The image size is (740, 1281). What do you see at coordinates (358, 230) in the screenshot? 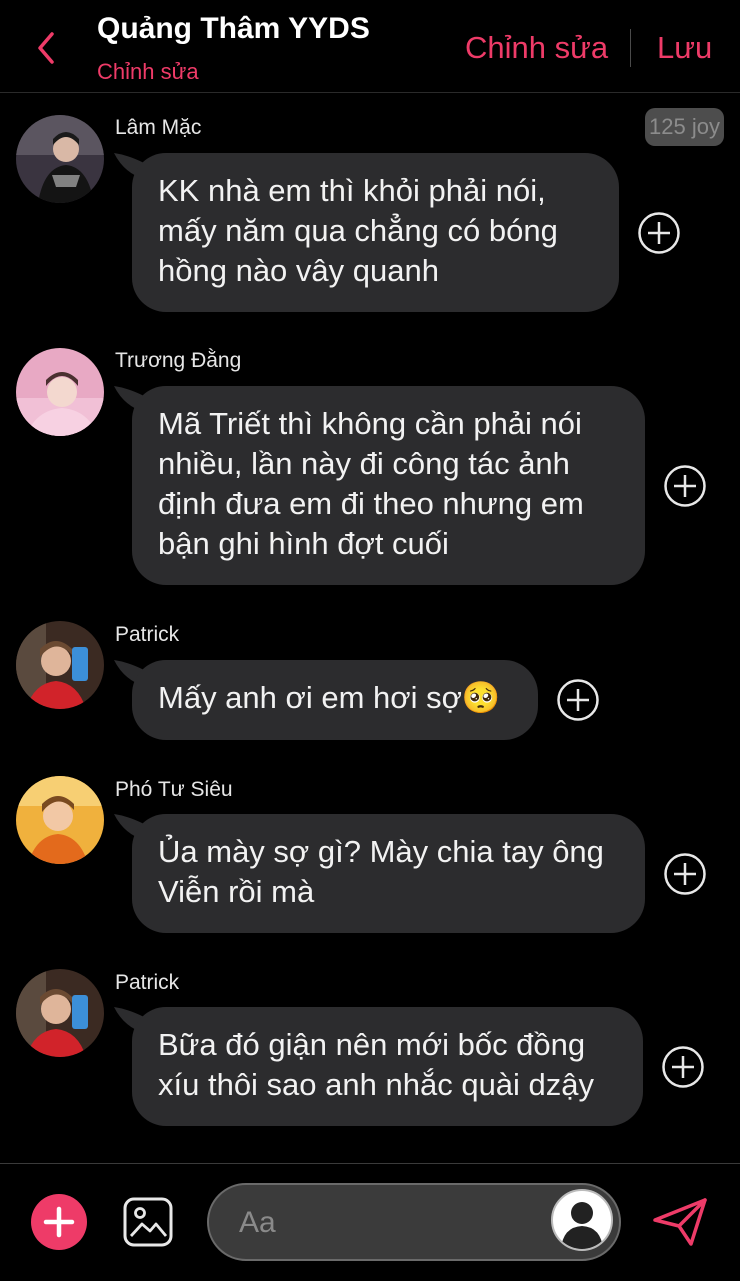
I see `message-line: mấy năm qua chẳng có bóng` at bounding box center [358, 230].